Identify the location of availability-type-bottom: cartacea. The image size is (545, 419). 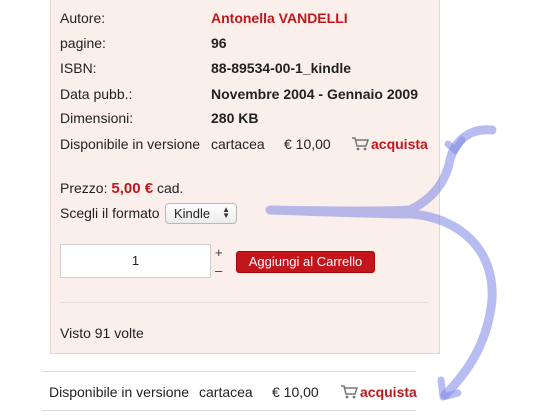
(226, 392).